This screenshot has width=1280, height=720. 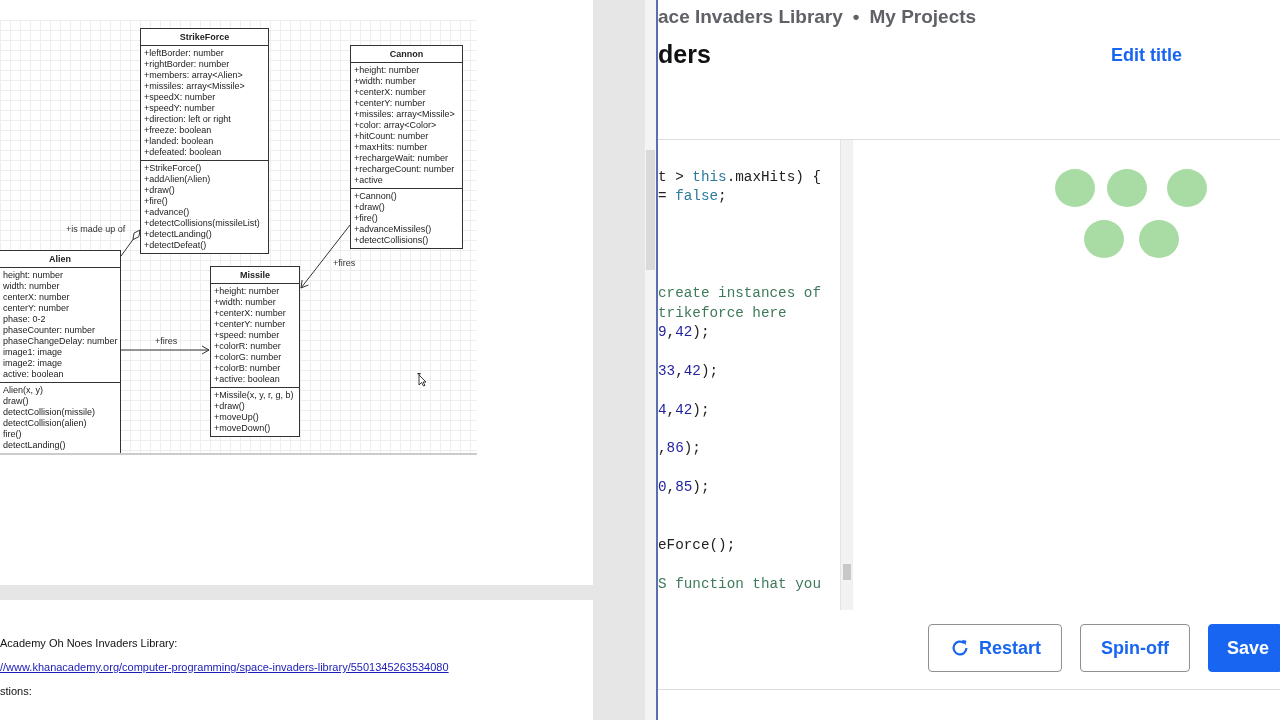 What do you see at coordinates (184, 53) in the screenshot?
I see `attribute-text: +leftBorder: number` at bounding box center [184, 53].